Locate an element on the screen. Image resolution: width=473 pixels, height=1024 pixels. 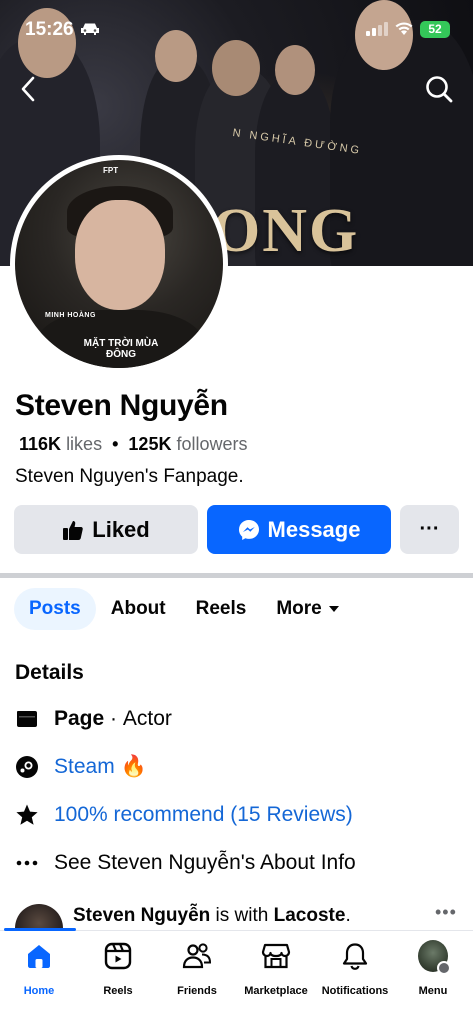
post-preview: Steven Nguyễn is with Lacoste. ••• is located at coordinates (244, 915).